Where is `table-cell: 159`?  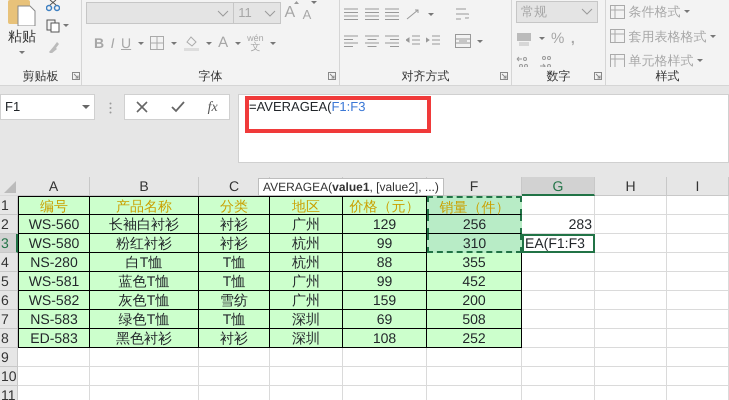
table-cell: 159 is located at coordinates (384, 300).